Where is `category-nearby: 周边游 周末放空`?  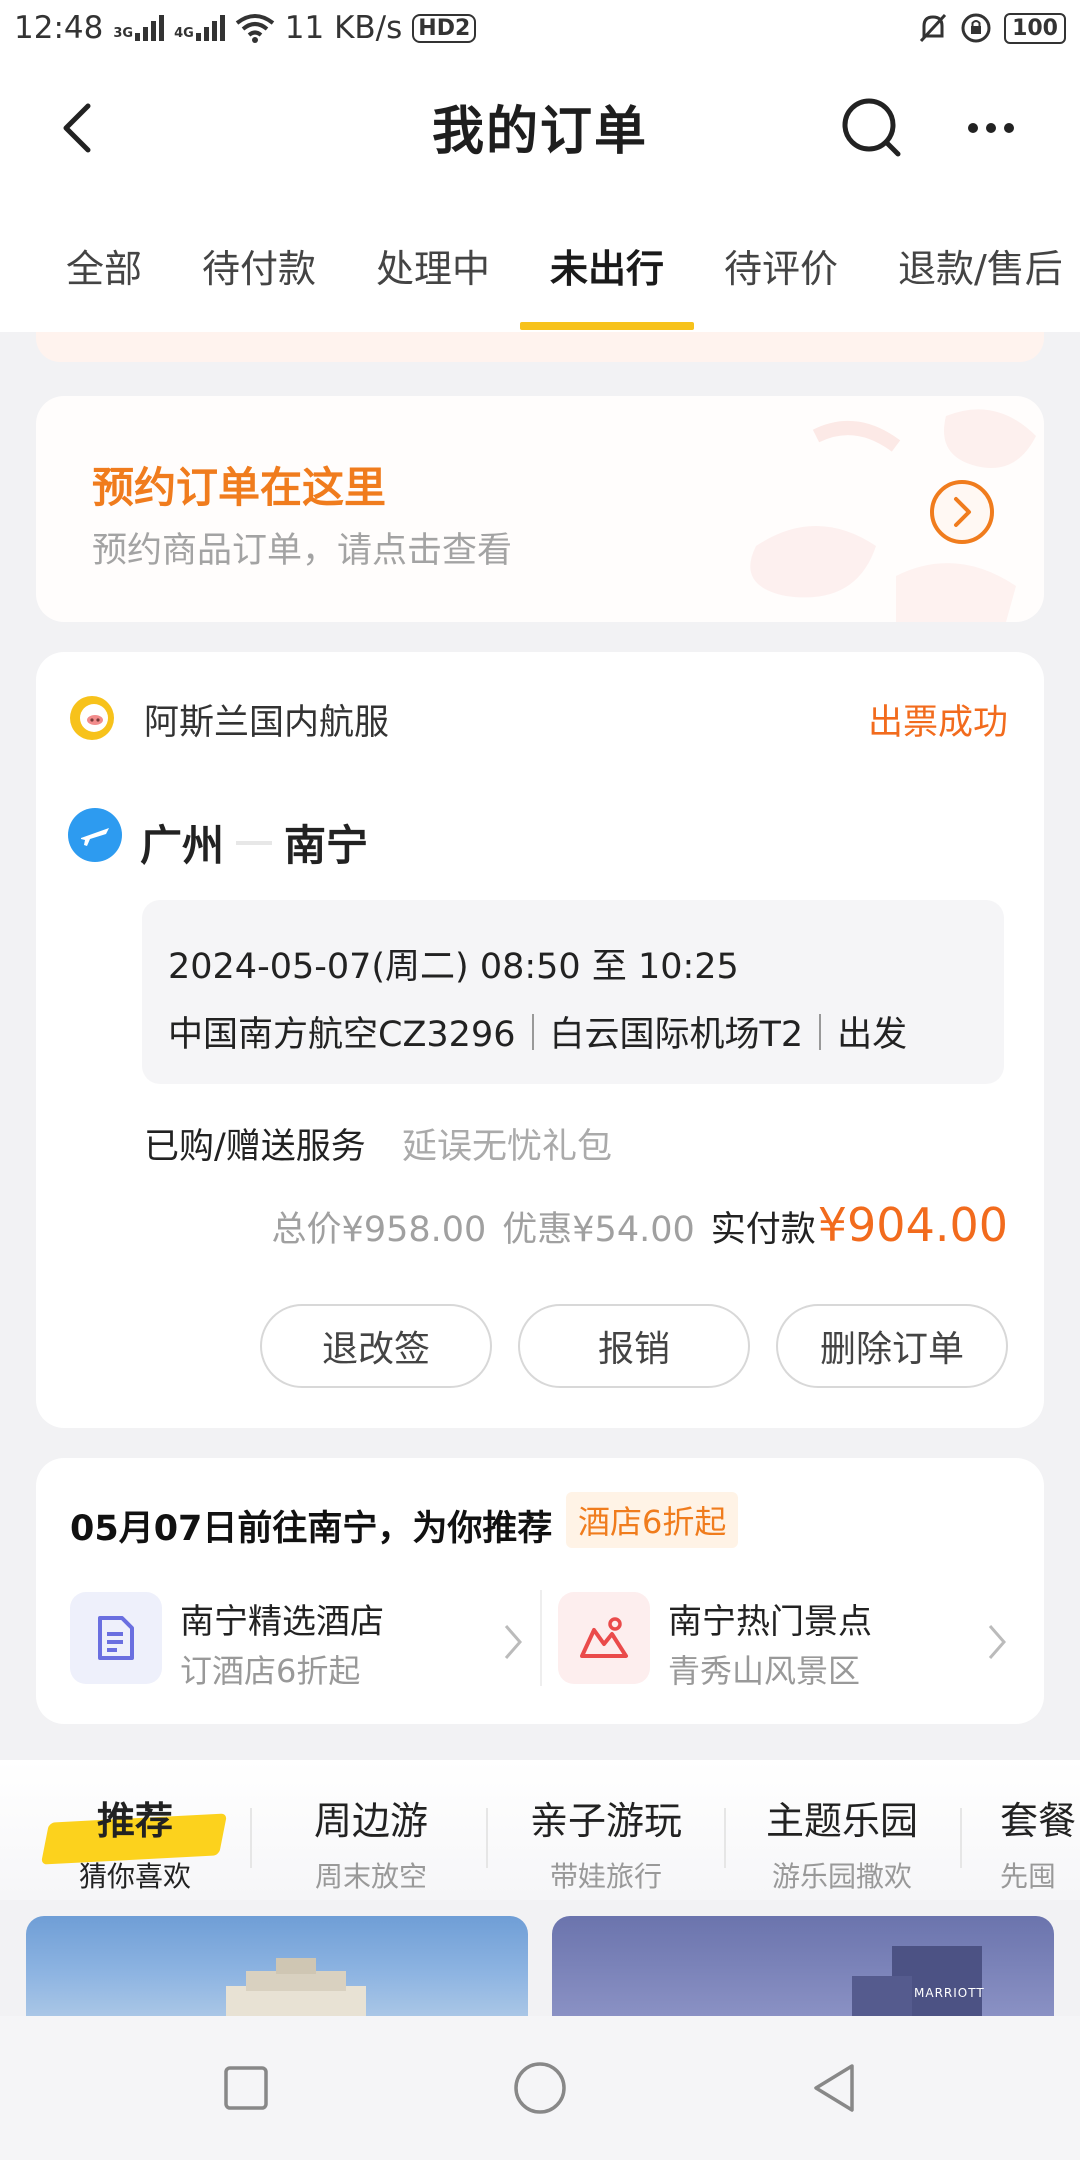
category-nearby: 周边游 周末放空 is located at coordinates (371, 1842).